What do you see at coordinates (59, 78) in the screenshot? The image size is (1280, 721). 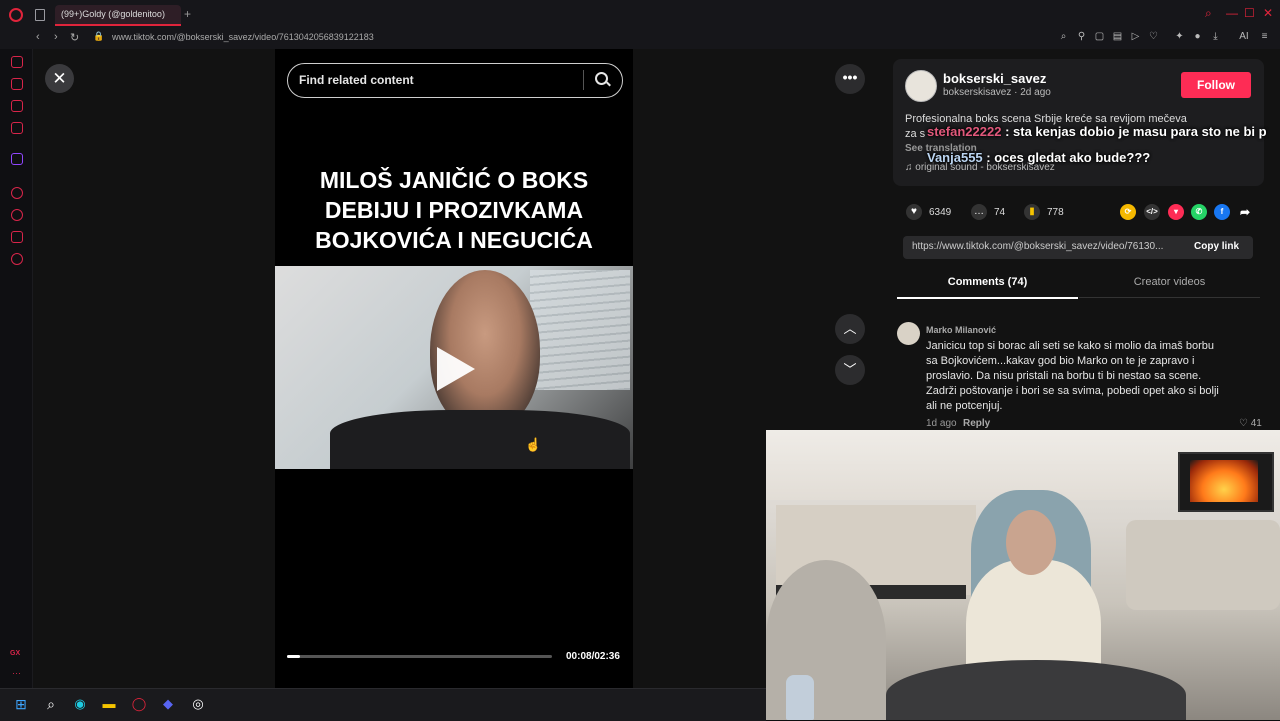 I see `close-icon: ✕` at bounding box center [59, 78].